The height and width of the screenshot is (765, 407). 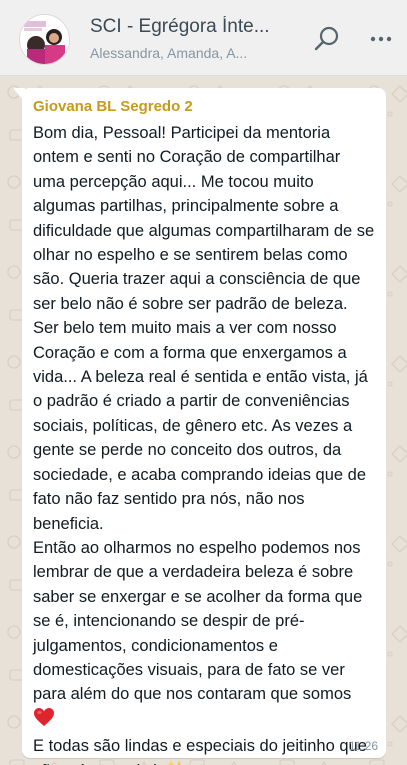 I want to click on search-button, so click(x=327, y=39).